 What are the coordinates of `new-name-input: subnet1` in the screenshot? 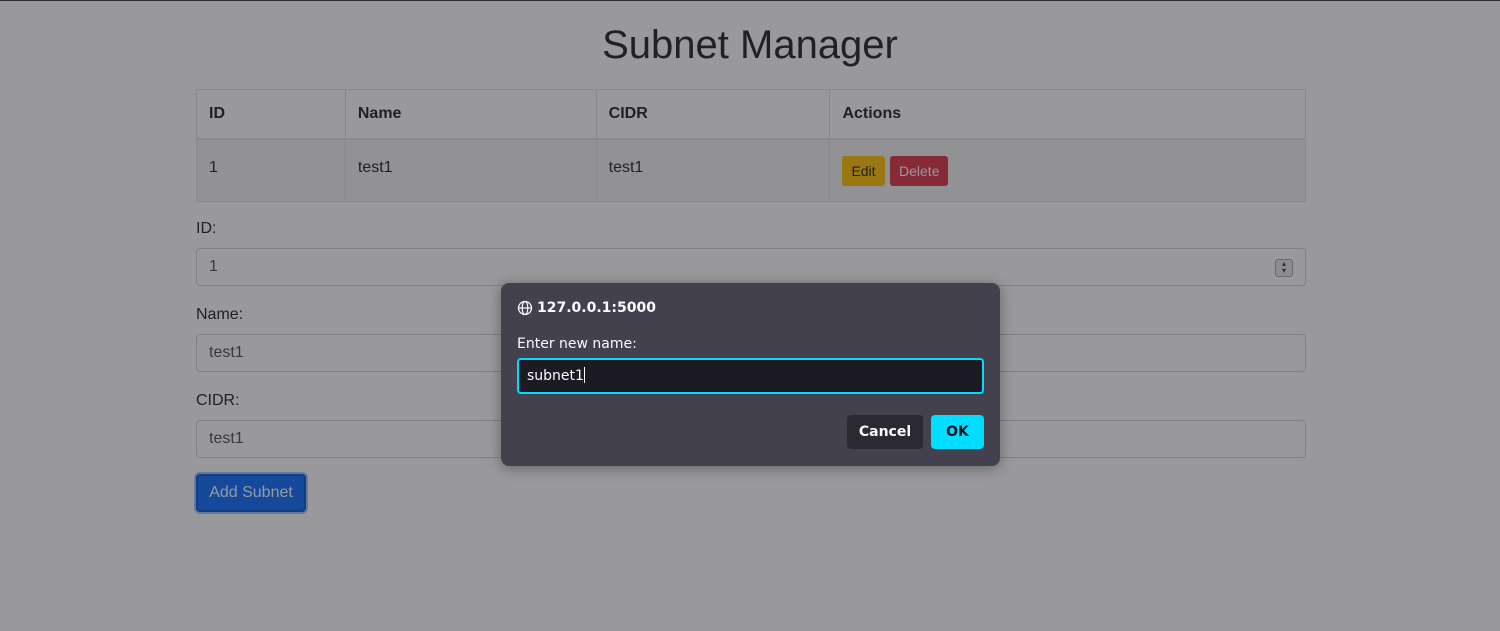 It's located at (750, 376).